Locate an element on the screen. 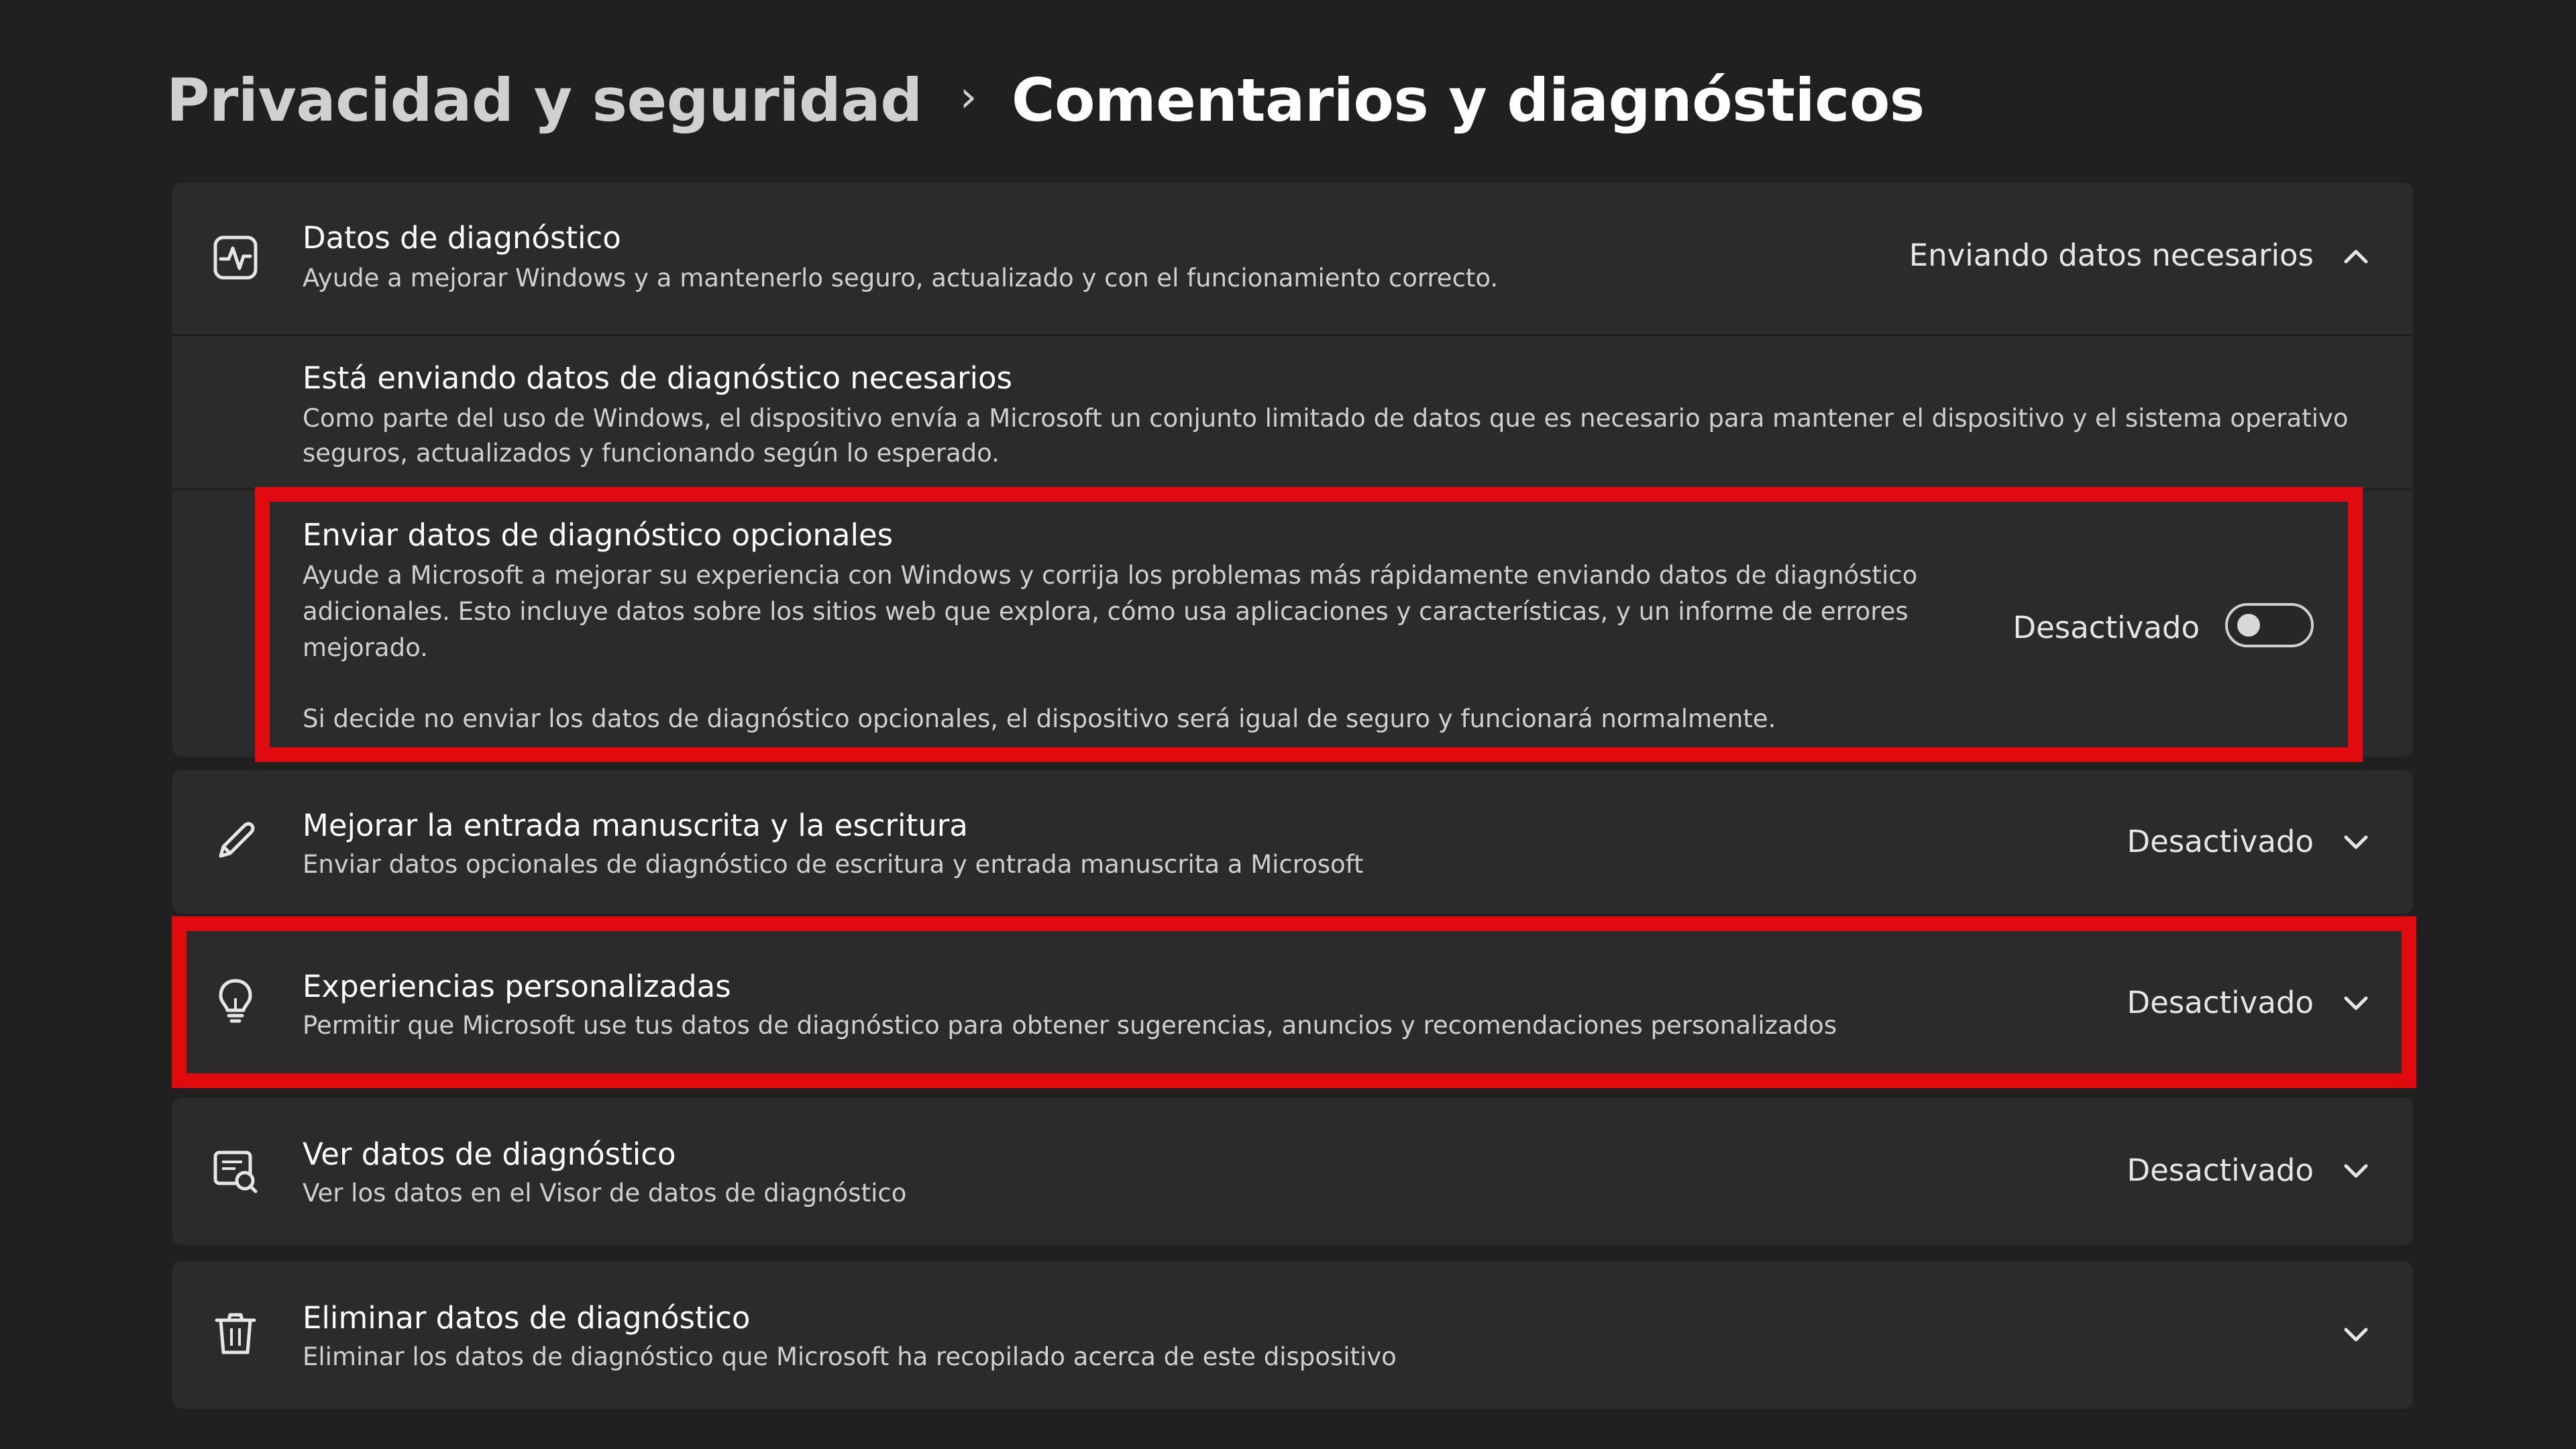 This screenshot has height=1449, width=2576. trash-icon is located at coordinates (235, 1333).